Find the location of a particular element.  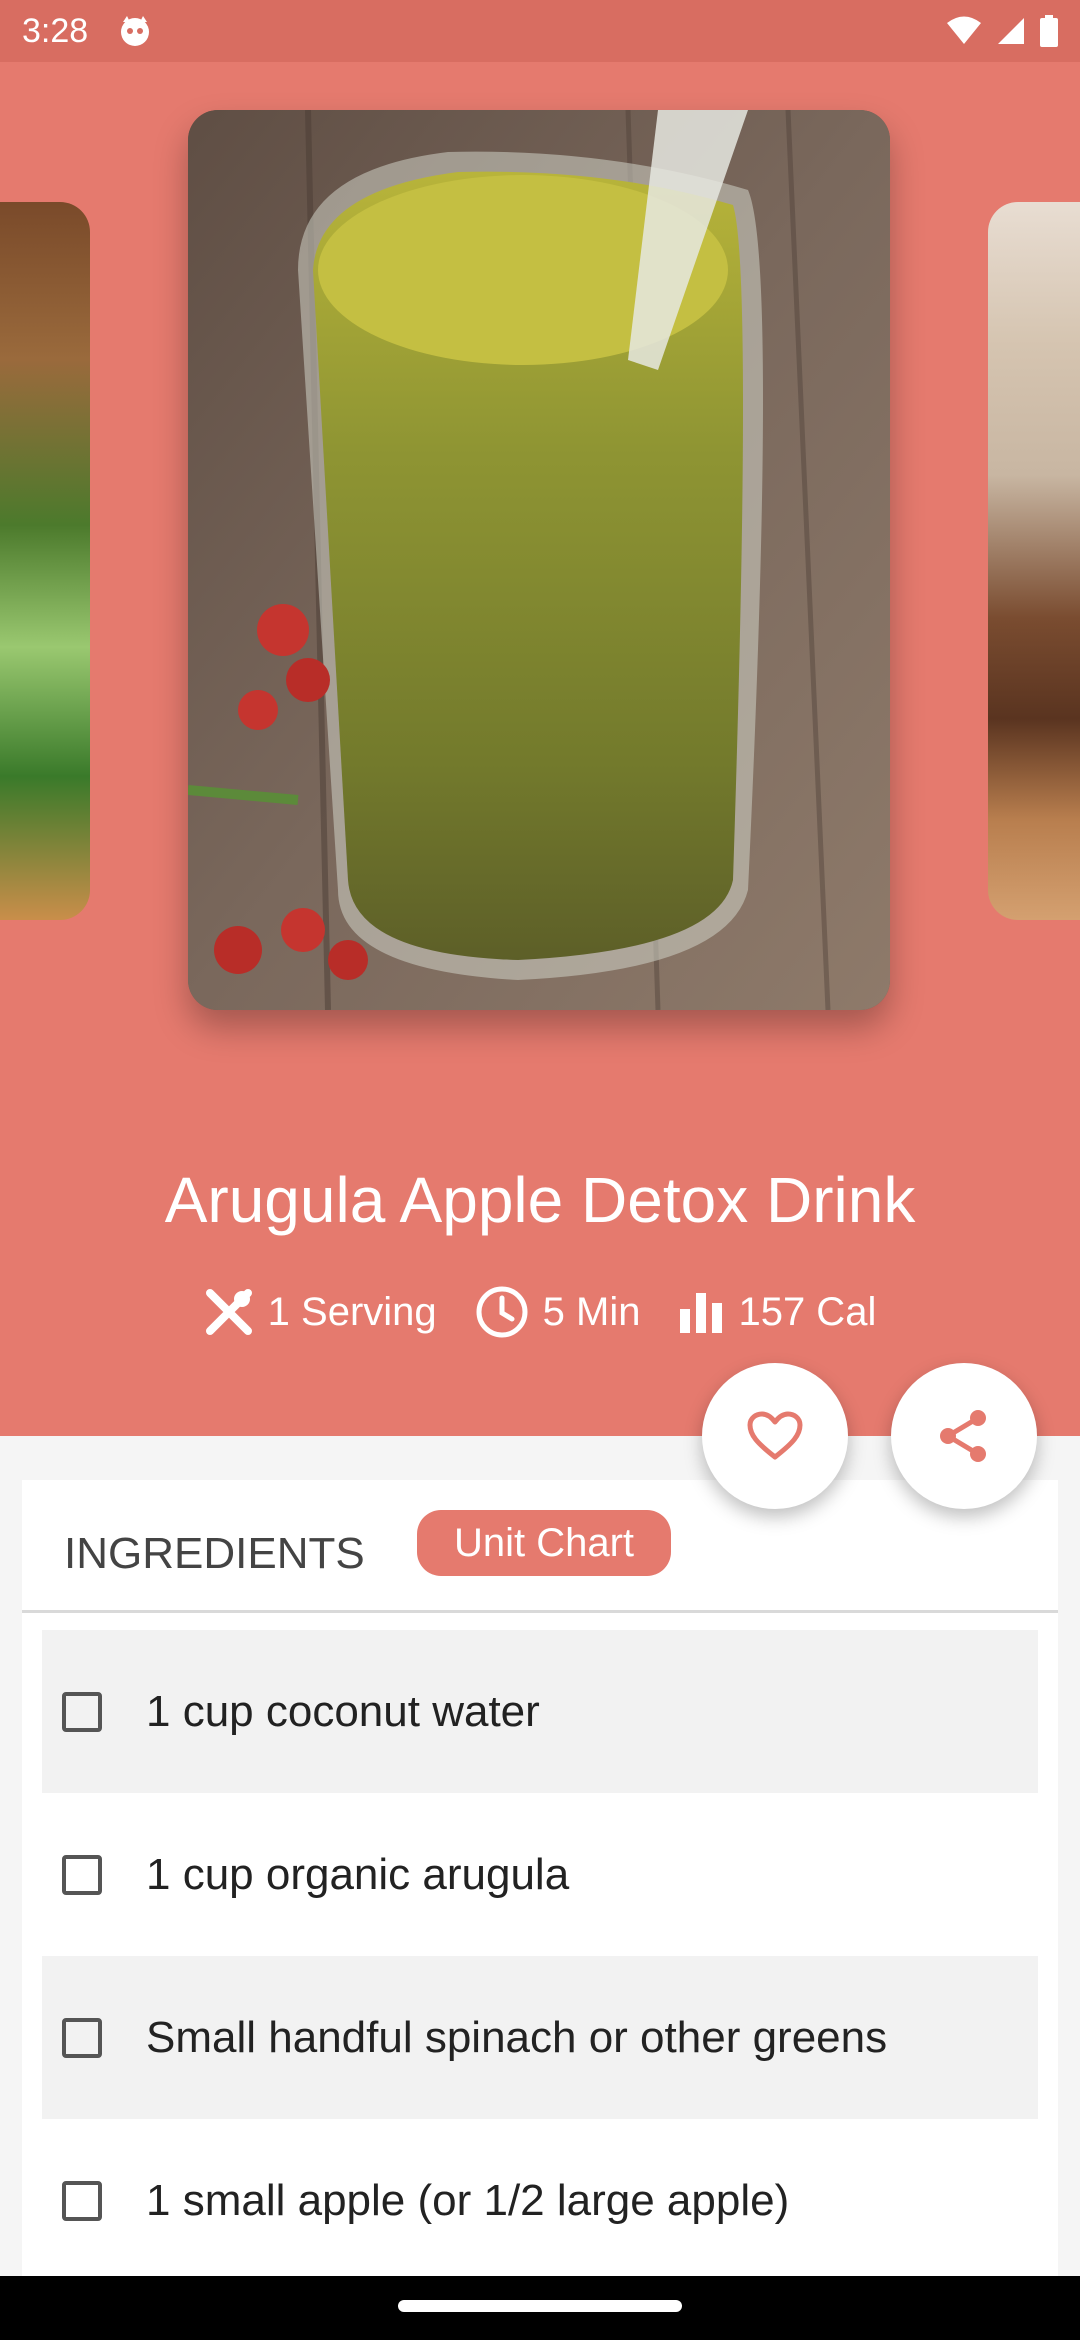

share-button is located at coordinates (964, 1436).